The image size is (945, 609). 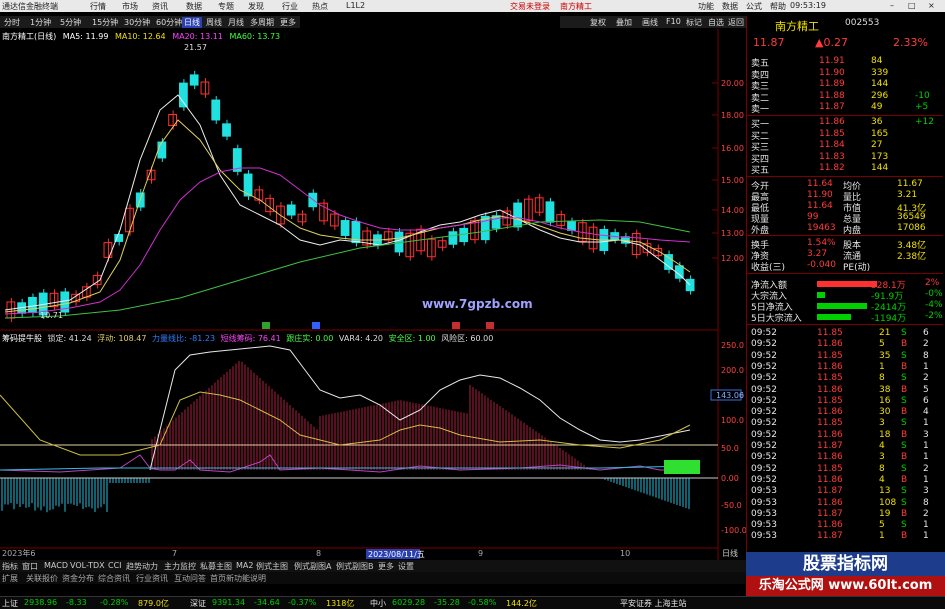 What do you see at coordinates (10, 578) in the screenshot?
I see `extension-tab: 扩展` at bounding box center [10, 578].